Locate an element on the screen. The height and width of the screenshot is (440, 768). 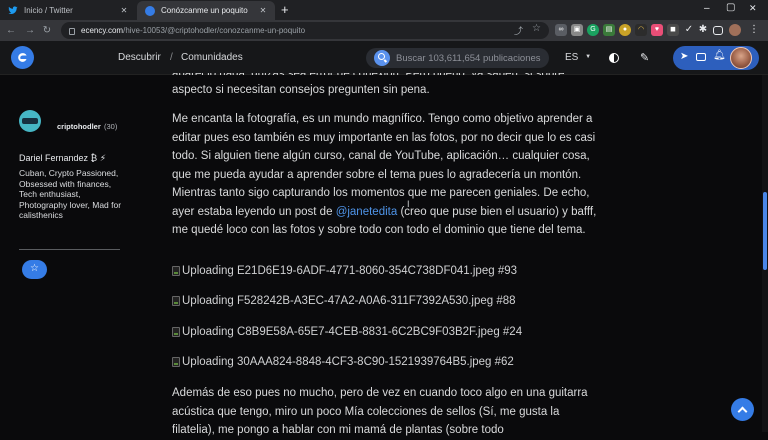
search-icon is located at coordinates (382, 58).